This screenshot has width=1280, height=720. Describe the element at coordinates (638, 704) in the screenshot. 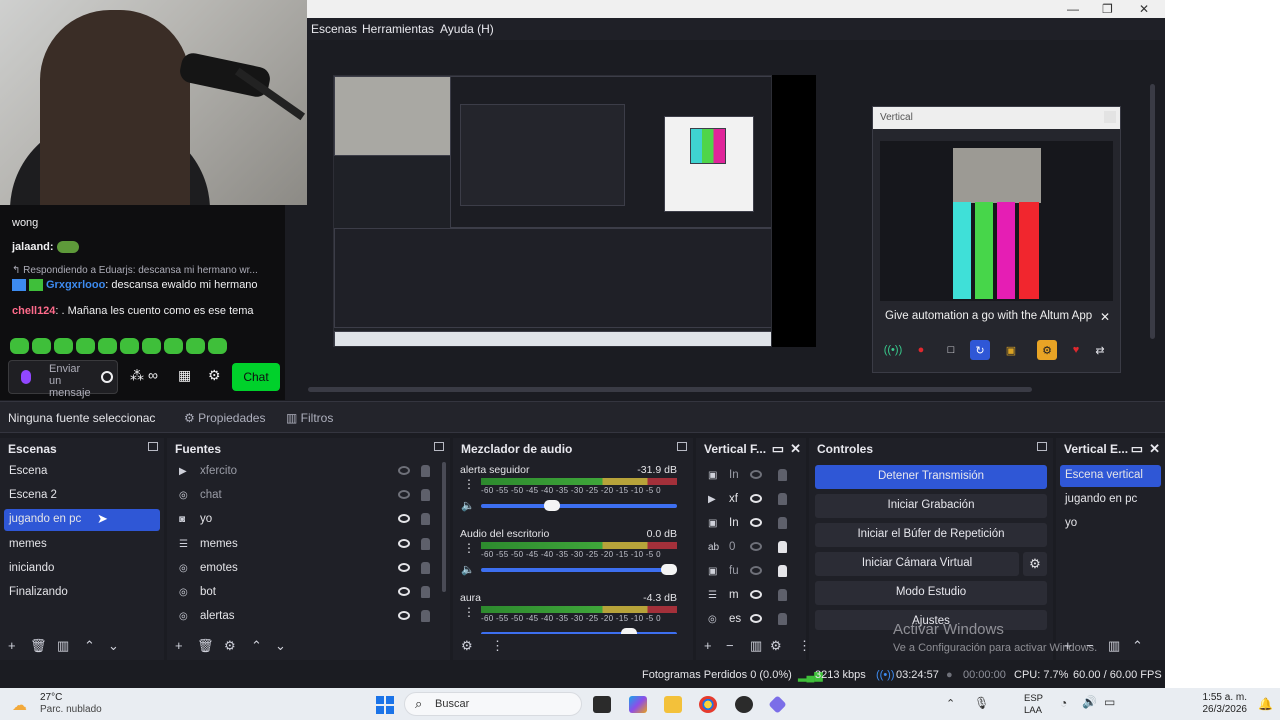

I see `copilot-icon` at that location.